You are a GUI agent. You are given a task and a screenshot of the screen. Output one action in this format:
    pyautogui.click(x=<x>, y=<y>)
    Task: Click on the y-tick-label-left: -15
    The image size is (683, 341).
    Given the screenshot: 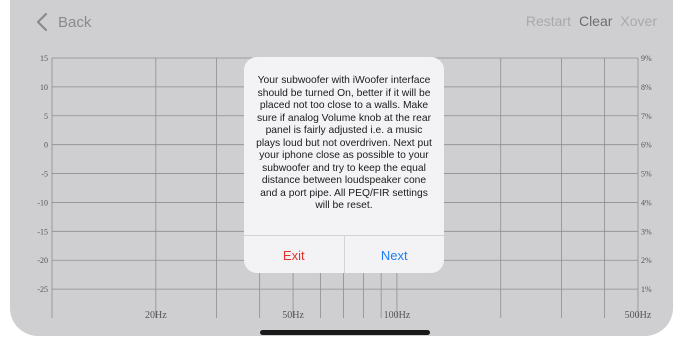 What is the action you would take?
    pyautogui.click(x=42, y=231)
    